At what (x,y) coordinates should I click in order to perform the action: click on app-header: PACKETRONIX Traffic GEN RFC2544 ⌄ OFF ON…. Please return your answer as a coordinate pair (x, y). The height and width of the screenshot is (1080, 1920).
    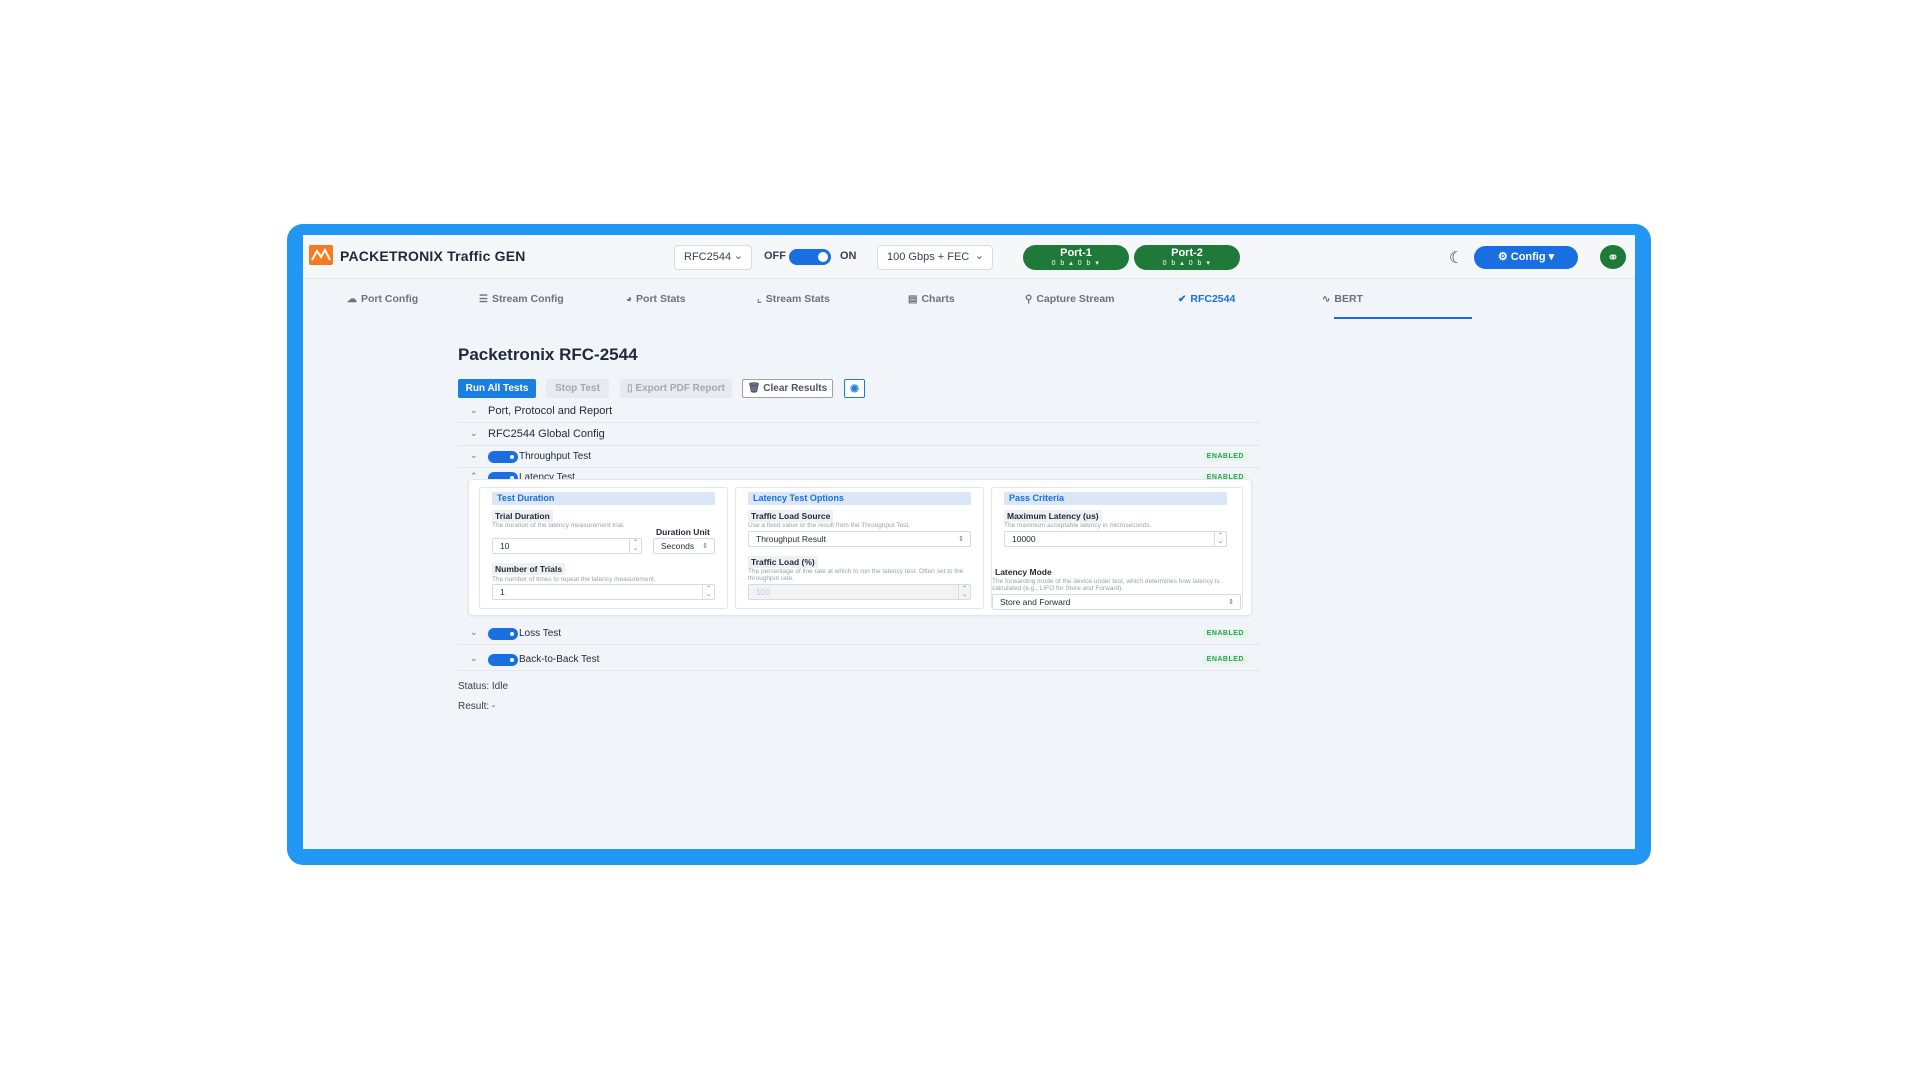
    Looking at the image, I should click on (969, 257).